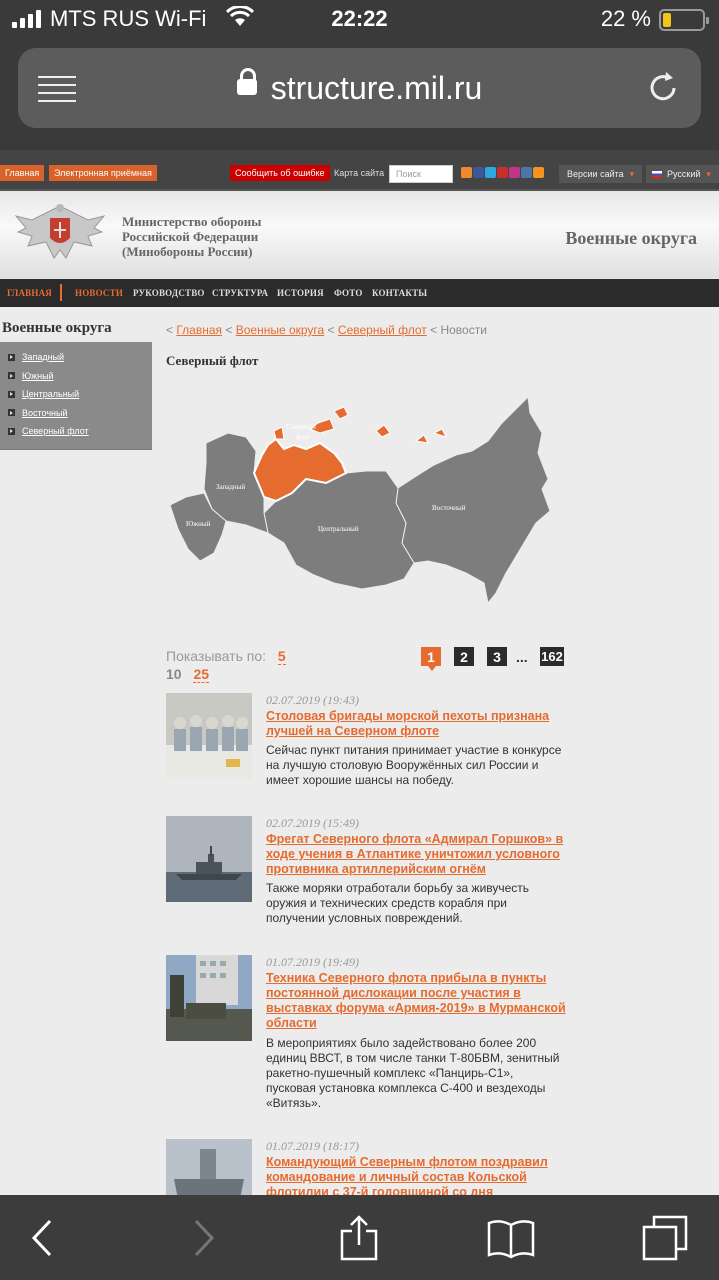  I want to click on share-icon, so click(359, 1238).